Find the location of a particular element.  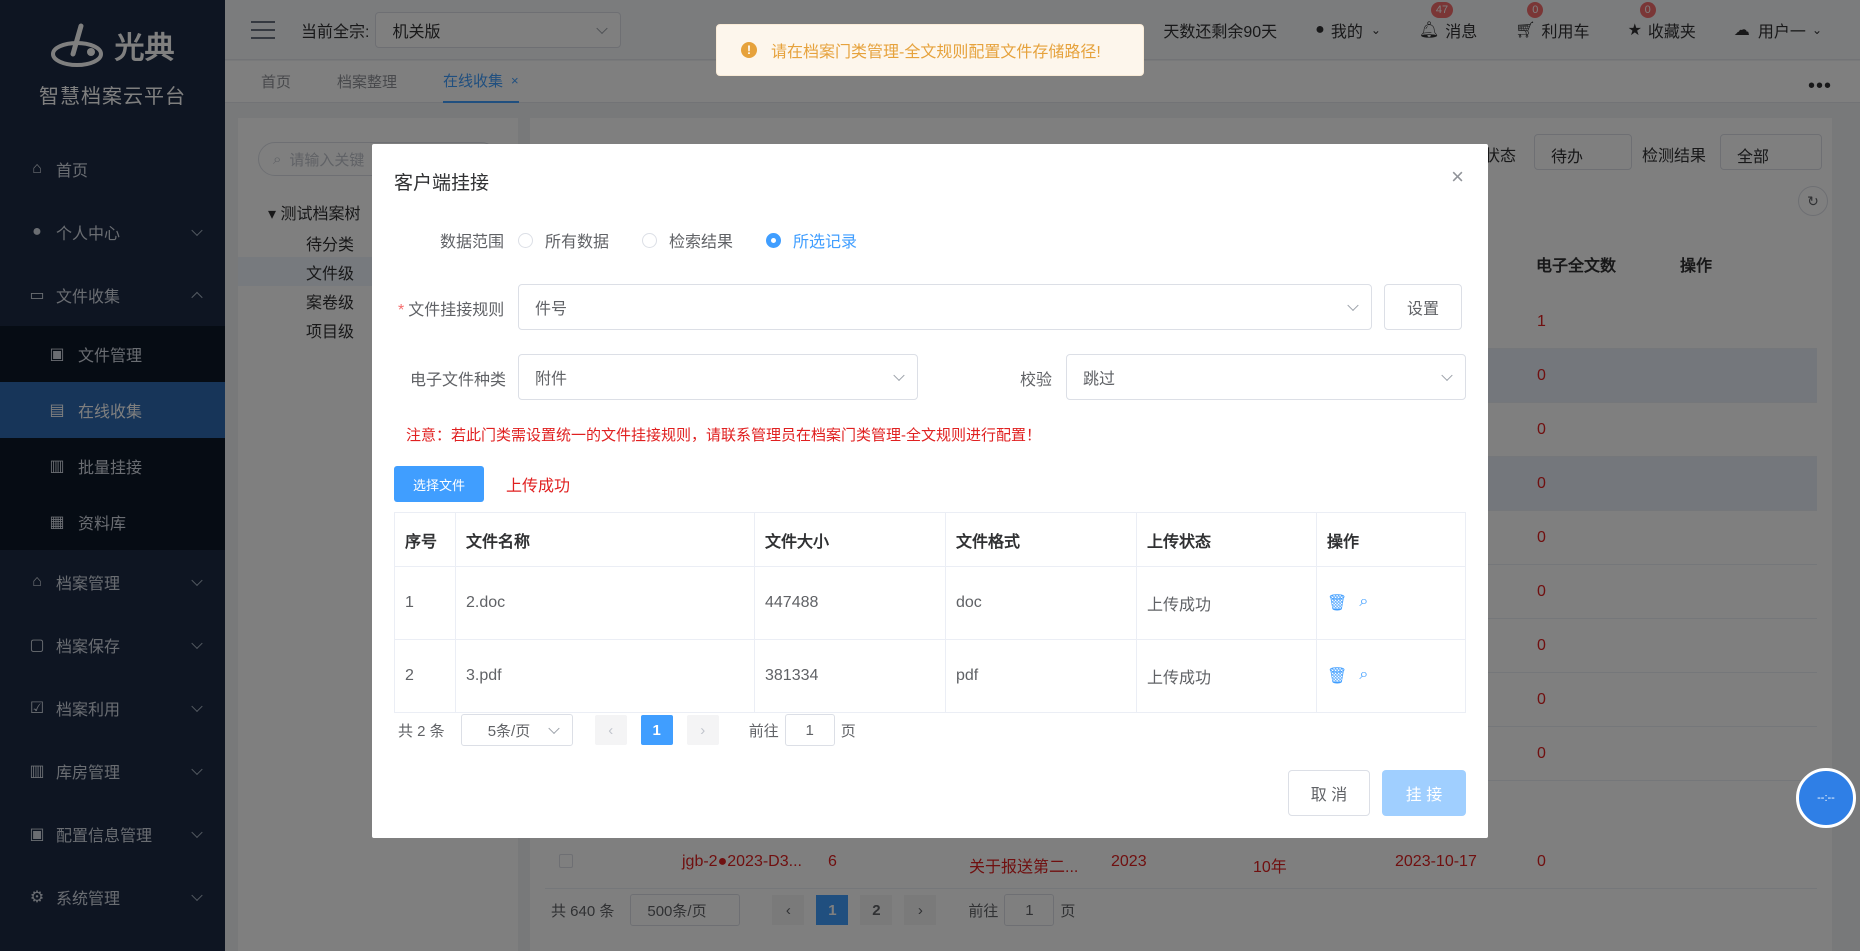

type-value: 附件 is located at coordinates (551, 379).